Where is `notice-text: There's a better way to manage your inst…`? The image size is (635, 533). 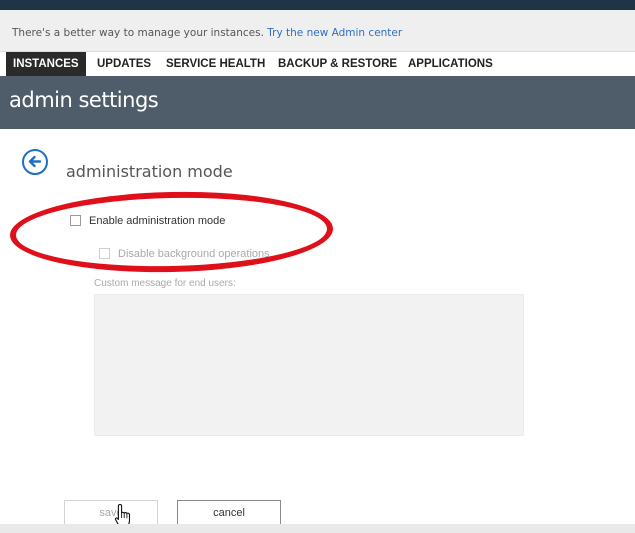
notice-text: There's a better way to manage your inst… is located at coordinates (138, 33).